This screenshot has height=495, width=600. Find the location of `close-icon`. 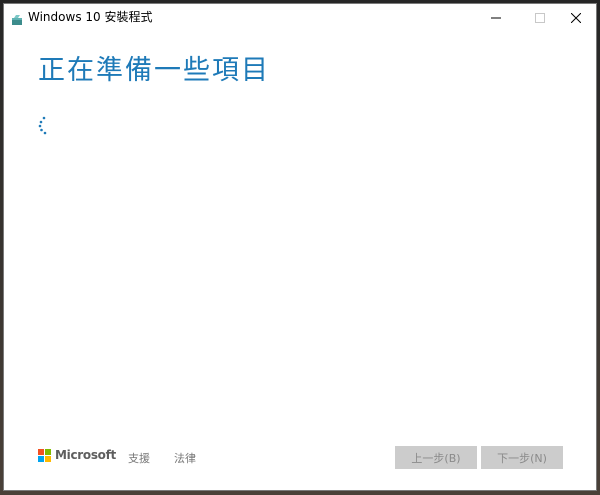

close-icon is located at coordinates (576, 17).